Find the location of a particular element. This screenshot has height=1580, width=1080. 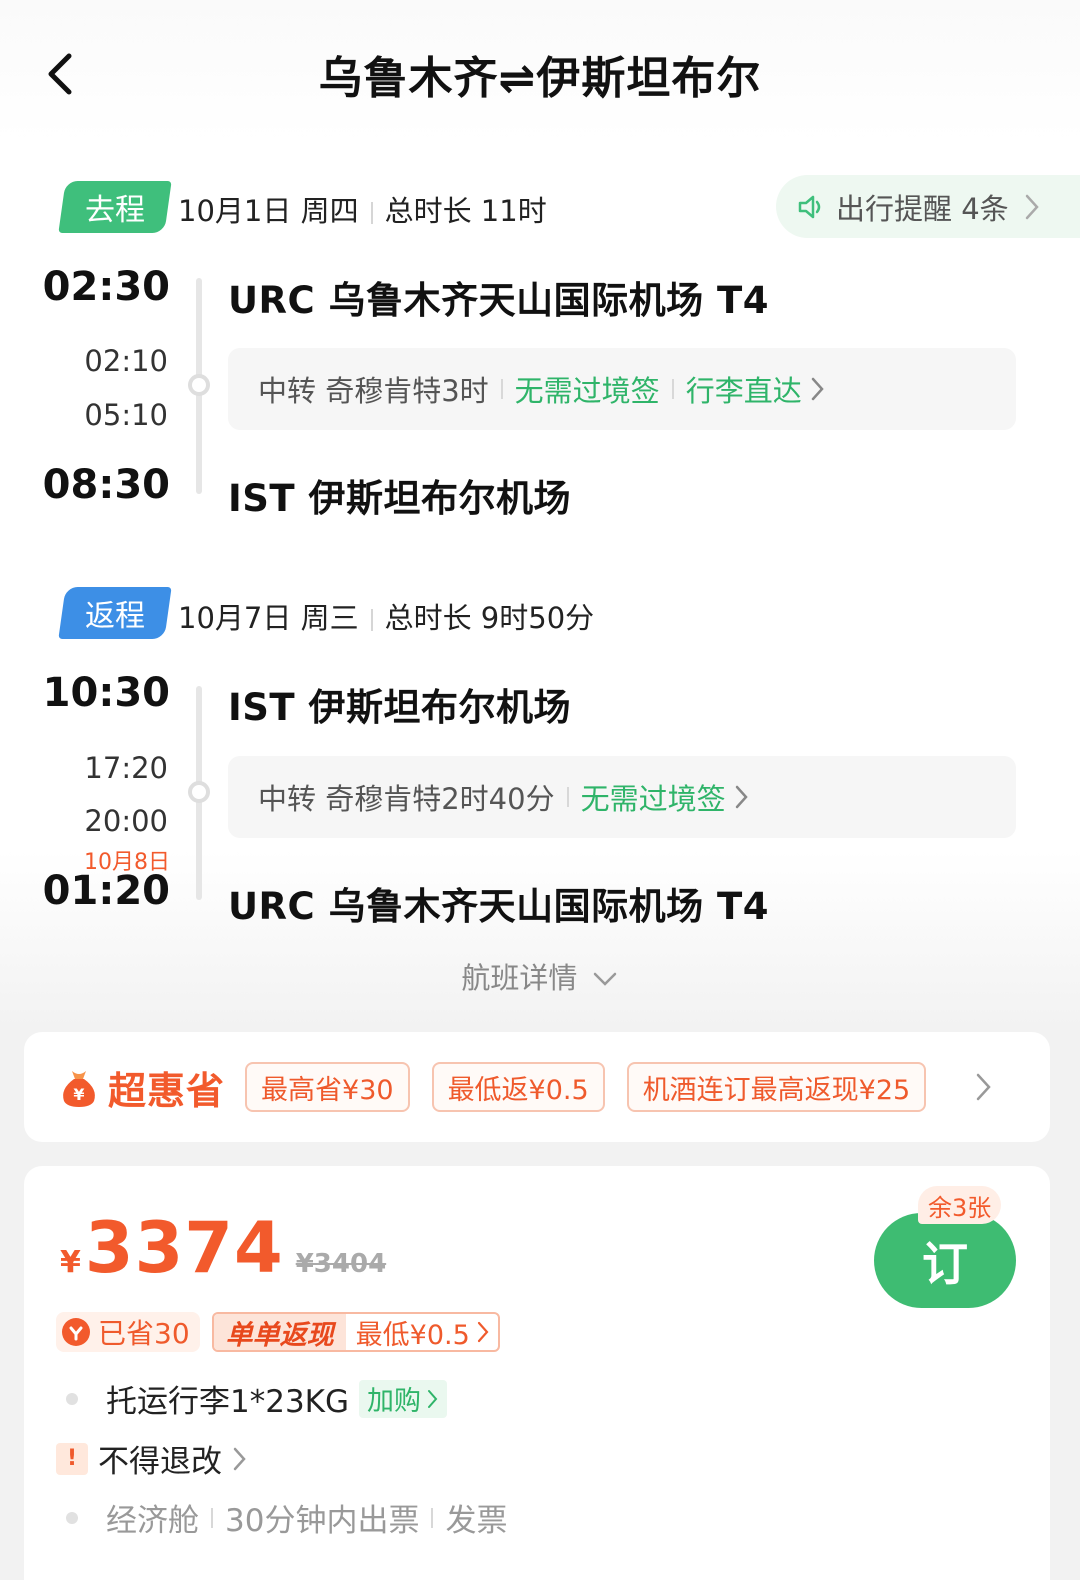

return-transfer-info: 中转 奇穆肯特2时40分 无需过境签 is located at coordinates (622, 797).